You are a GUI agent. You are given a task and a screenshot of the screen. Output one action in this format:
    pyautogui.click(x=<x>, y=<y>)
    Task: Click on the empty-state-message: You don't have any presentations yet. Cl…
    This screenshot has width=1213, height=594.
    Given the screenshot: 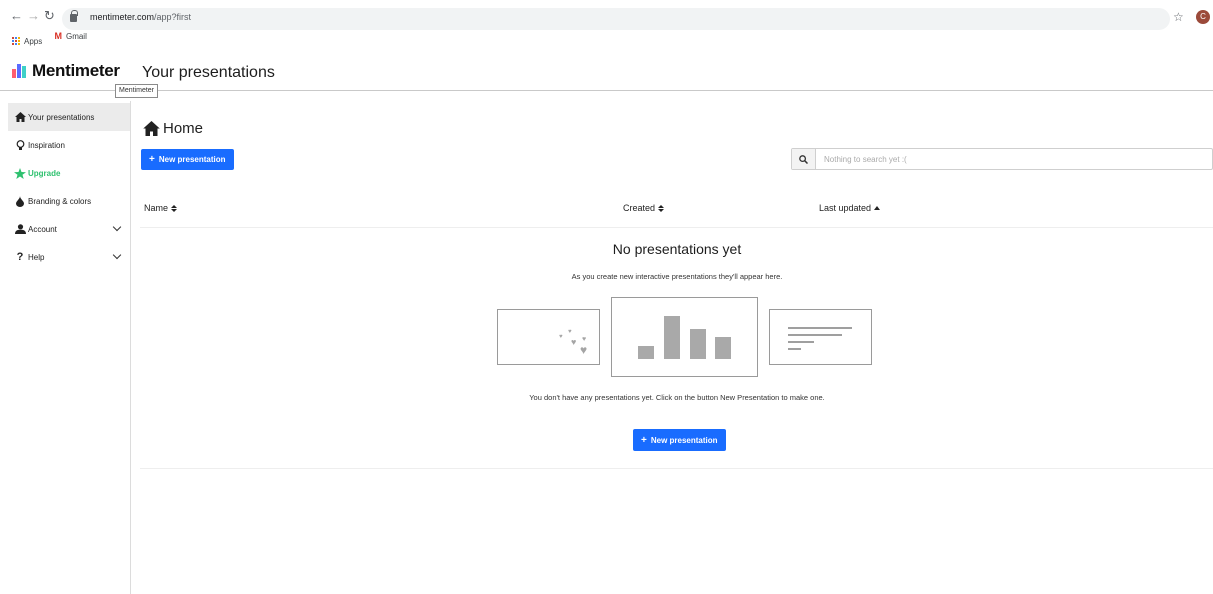 What is the action you would take?
    pyautogui.click(x=677, y=397)
    